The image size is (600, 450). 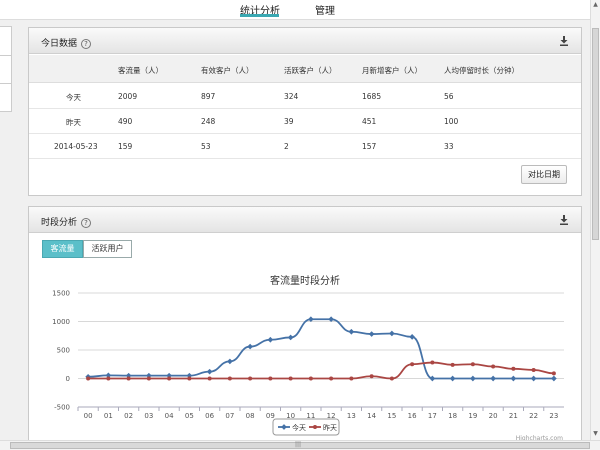 I want to click on panel-title: 今日数据?, so click(x=66, y=42).